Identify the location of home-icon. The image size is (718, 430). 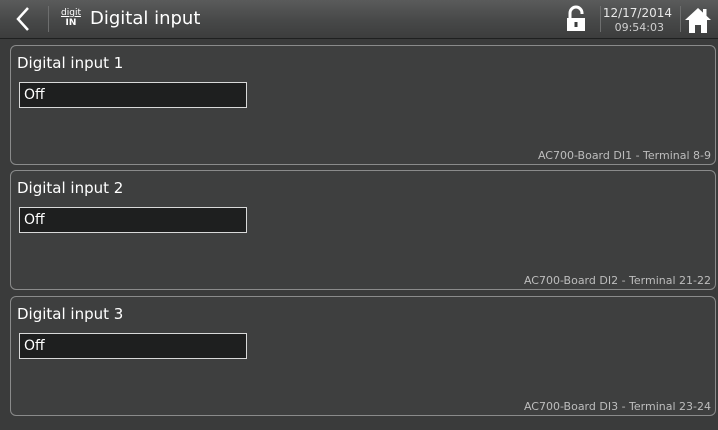
(698, 20).